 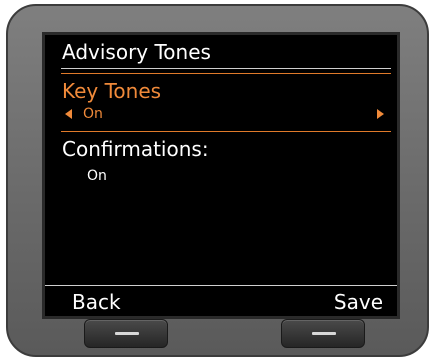 What do you see at coordinates (112, 91) in the screenshot?
I see `key-tones-label: Key Tones` at bounding box center [112, 91].